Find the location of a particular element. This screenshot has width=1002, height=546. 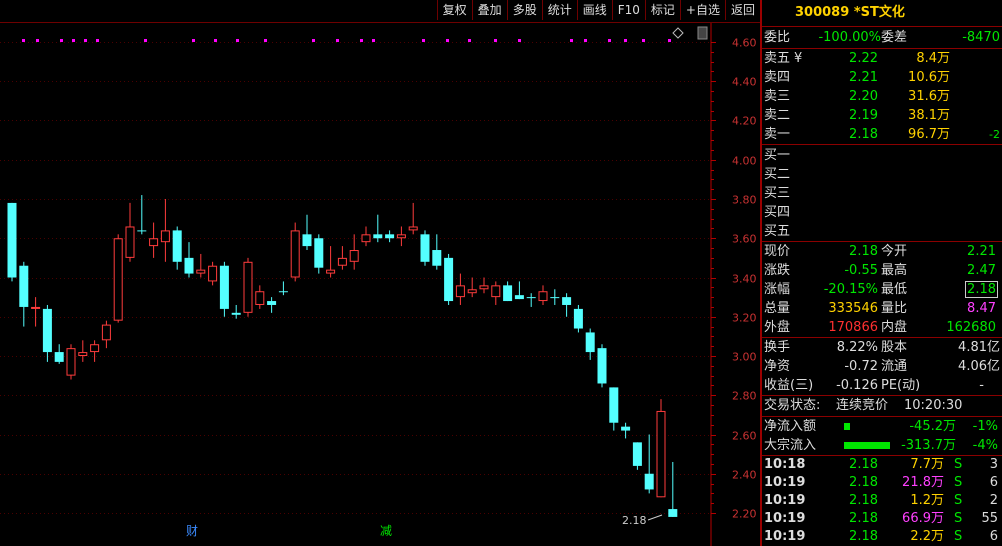

sell-volume: 38.1万 is located at coordinates (929, 115).